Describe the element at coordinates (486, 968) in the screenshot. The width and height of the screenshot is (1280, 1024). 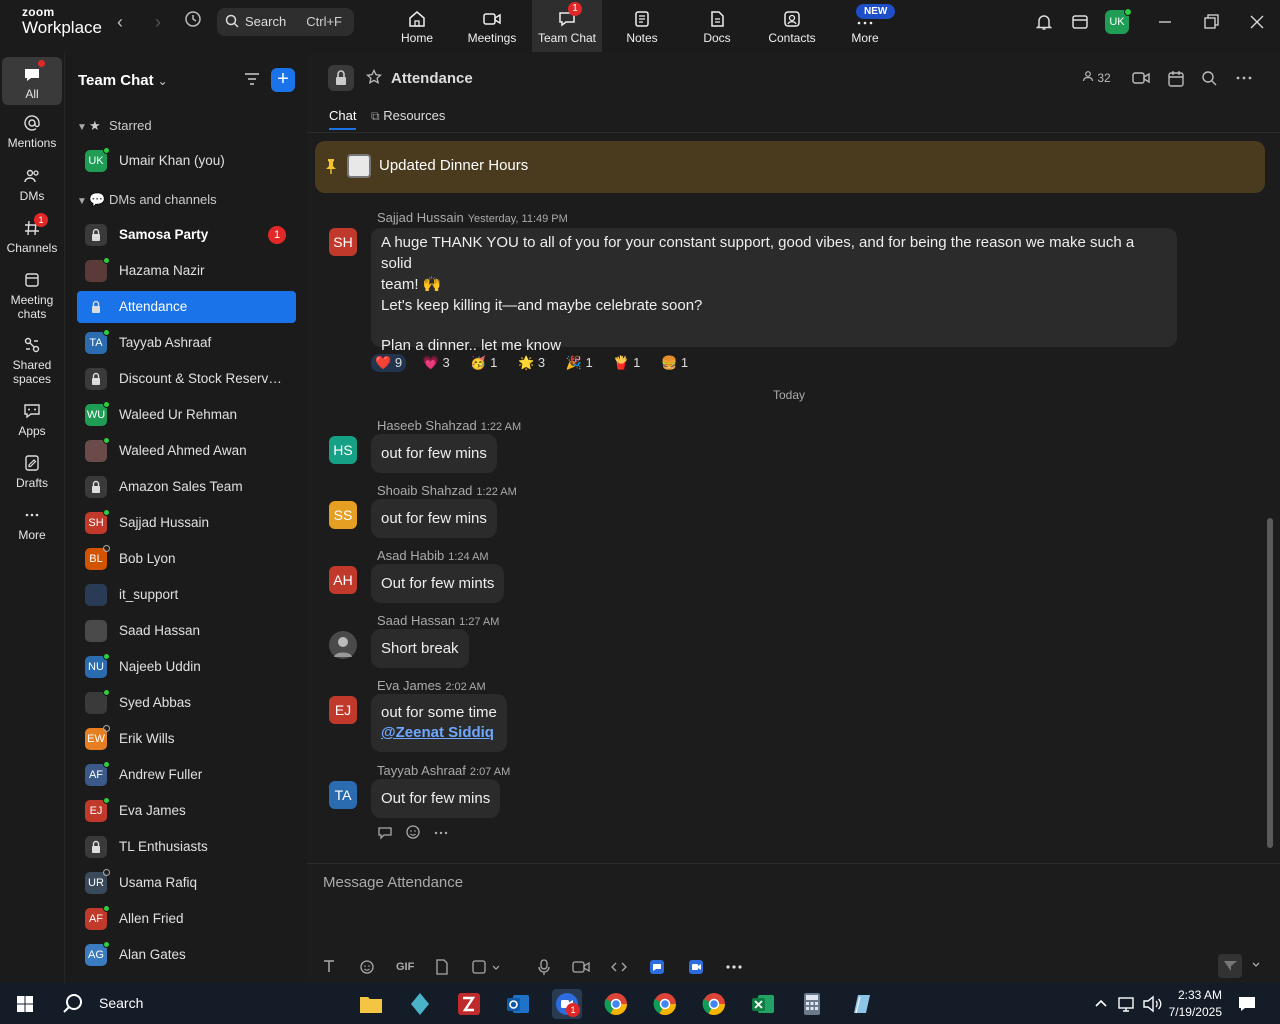
I see `screenshot-icon` at that location.